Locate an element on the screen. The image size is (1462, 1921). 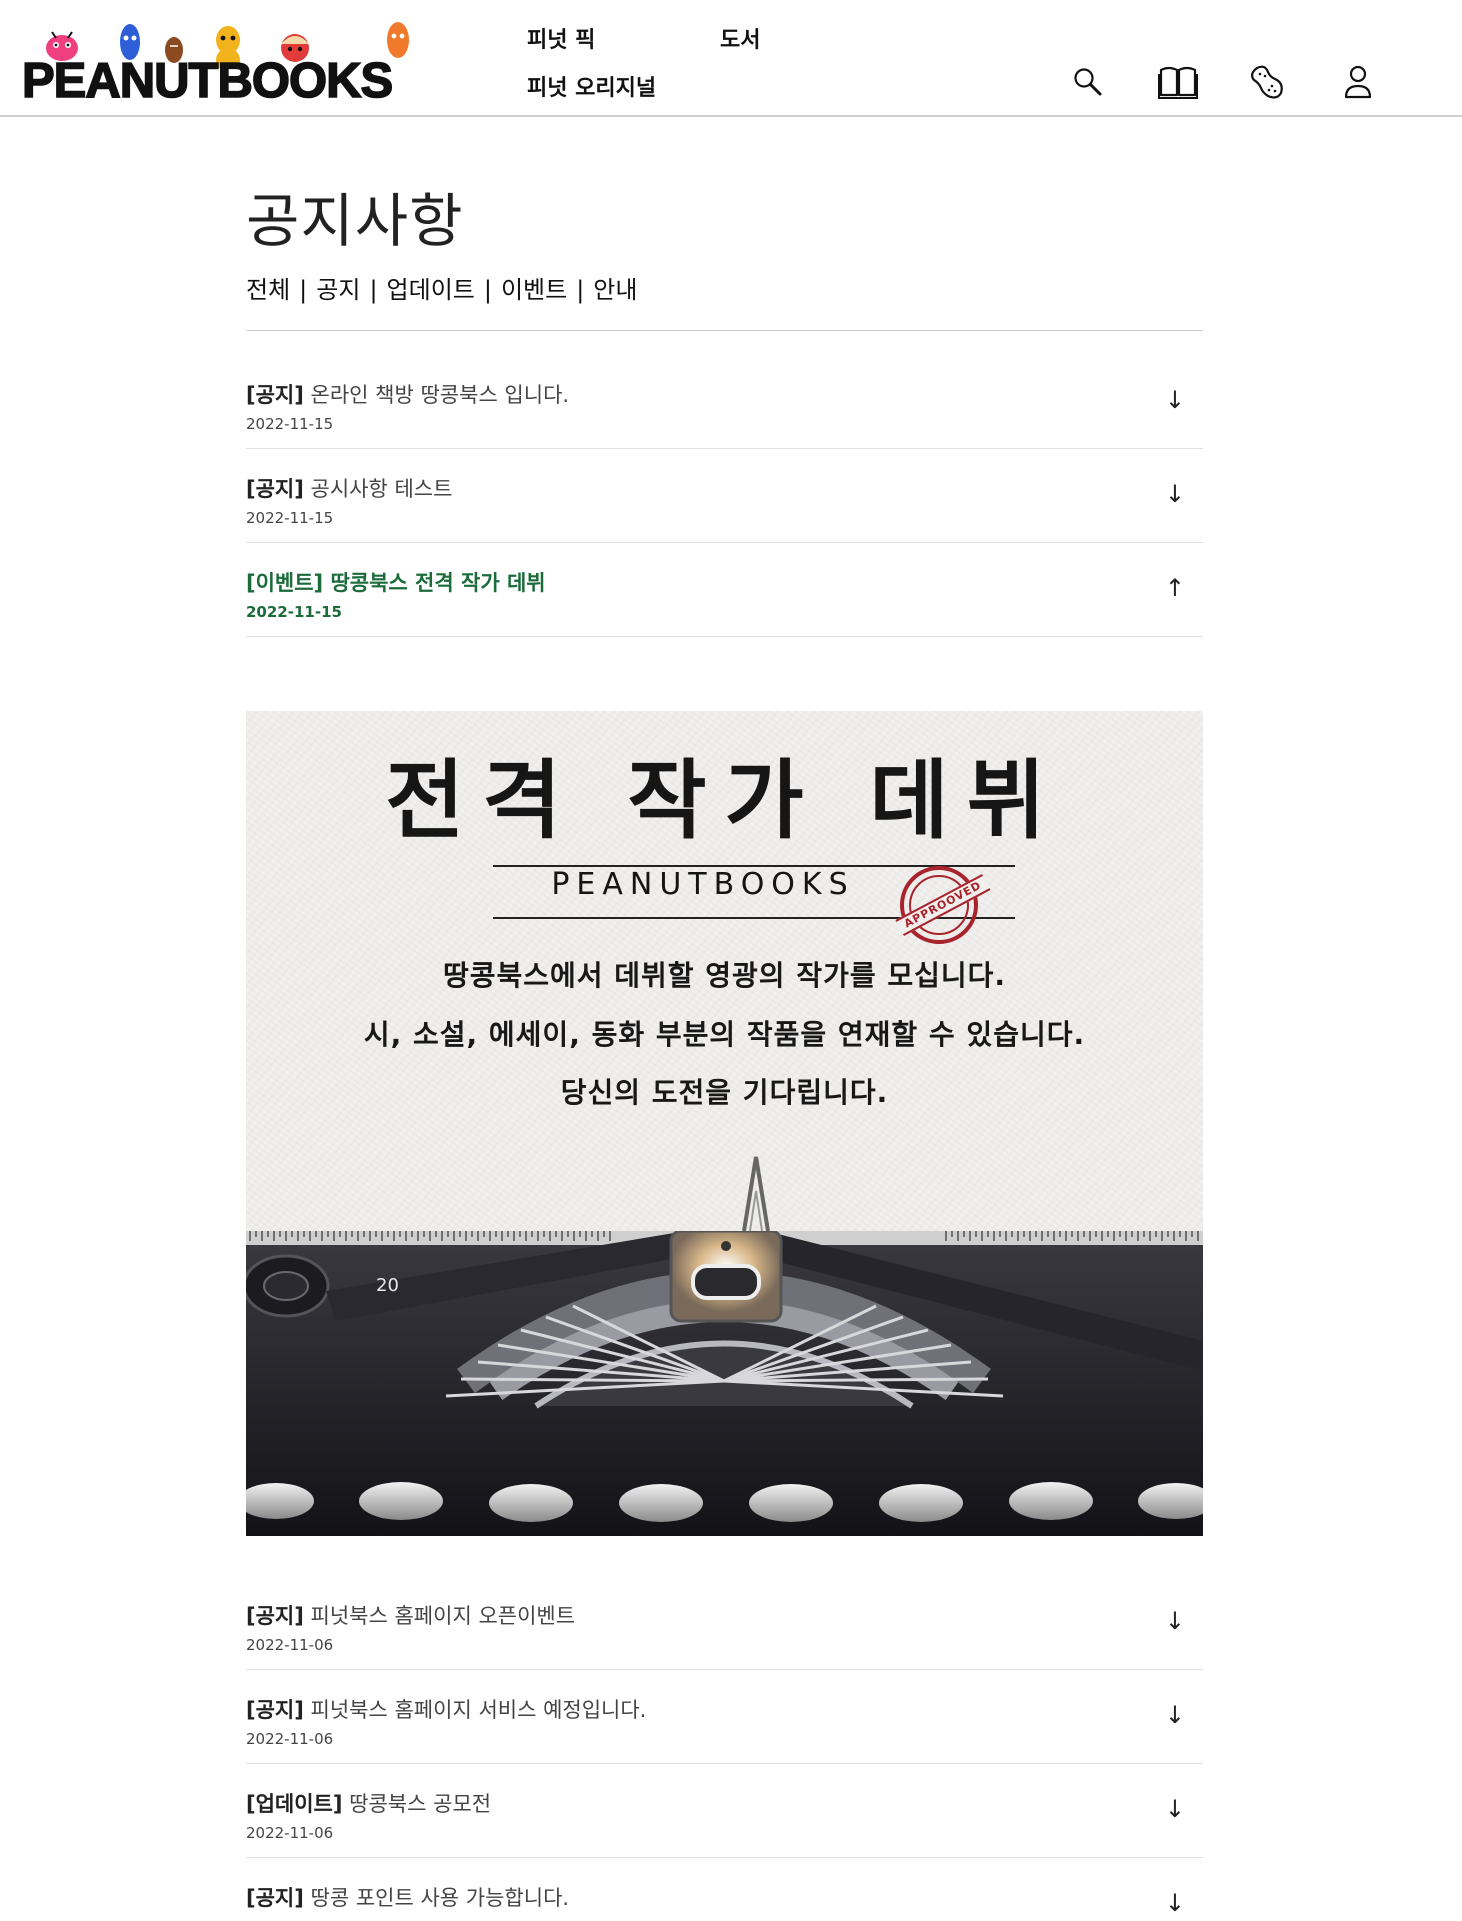
notice-title: [공지] 온라인 책방 땅콩북스 입니다. is located at coordinates (407, 395).